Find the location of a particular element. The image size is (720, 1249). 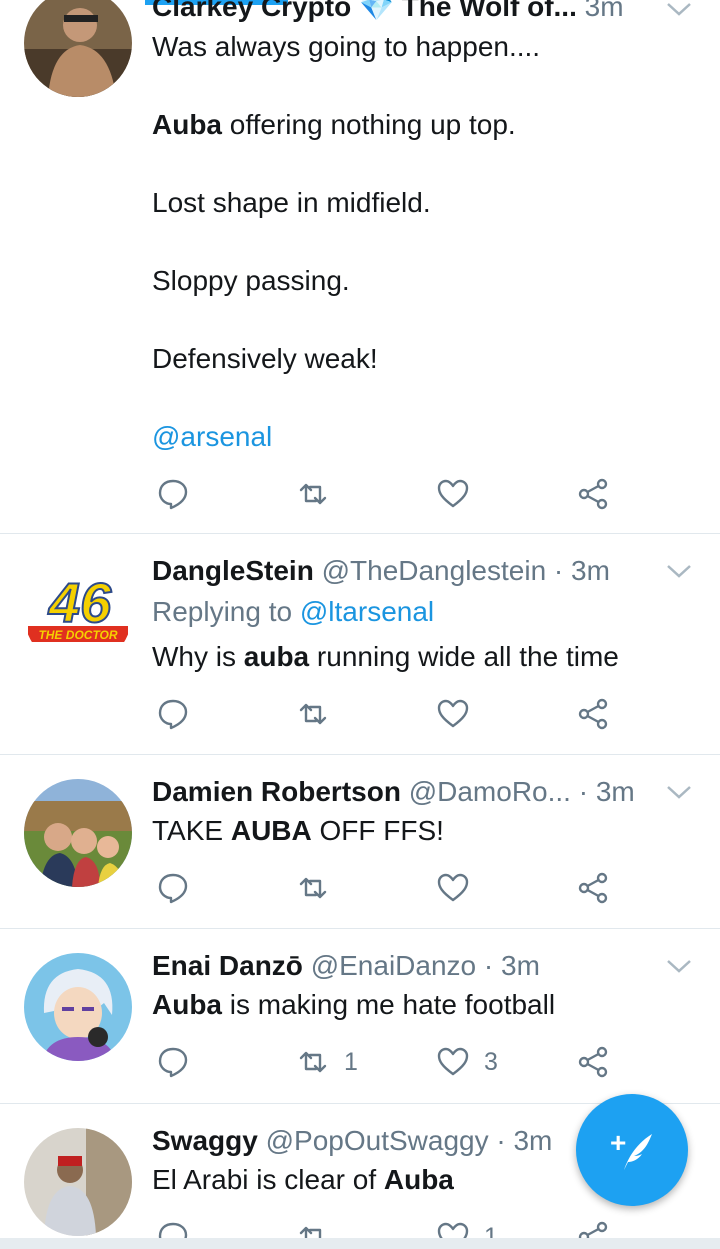

like-button: 1 is located at coordinates (467, 1227).